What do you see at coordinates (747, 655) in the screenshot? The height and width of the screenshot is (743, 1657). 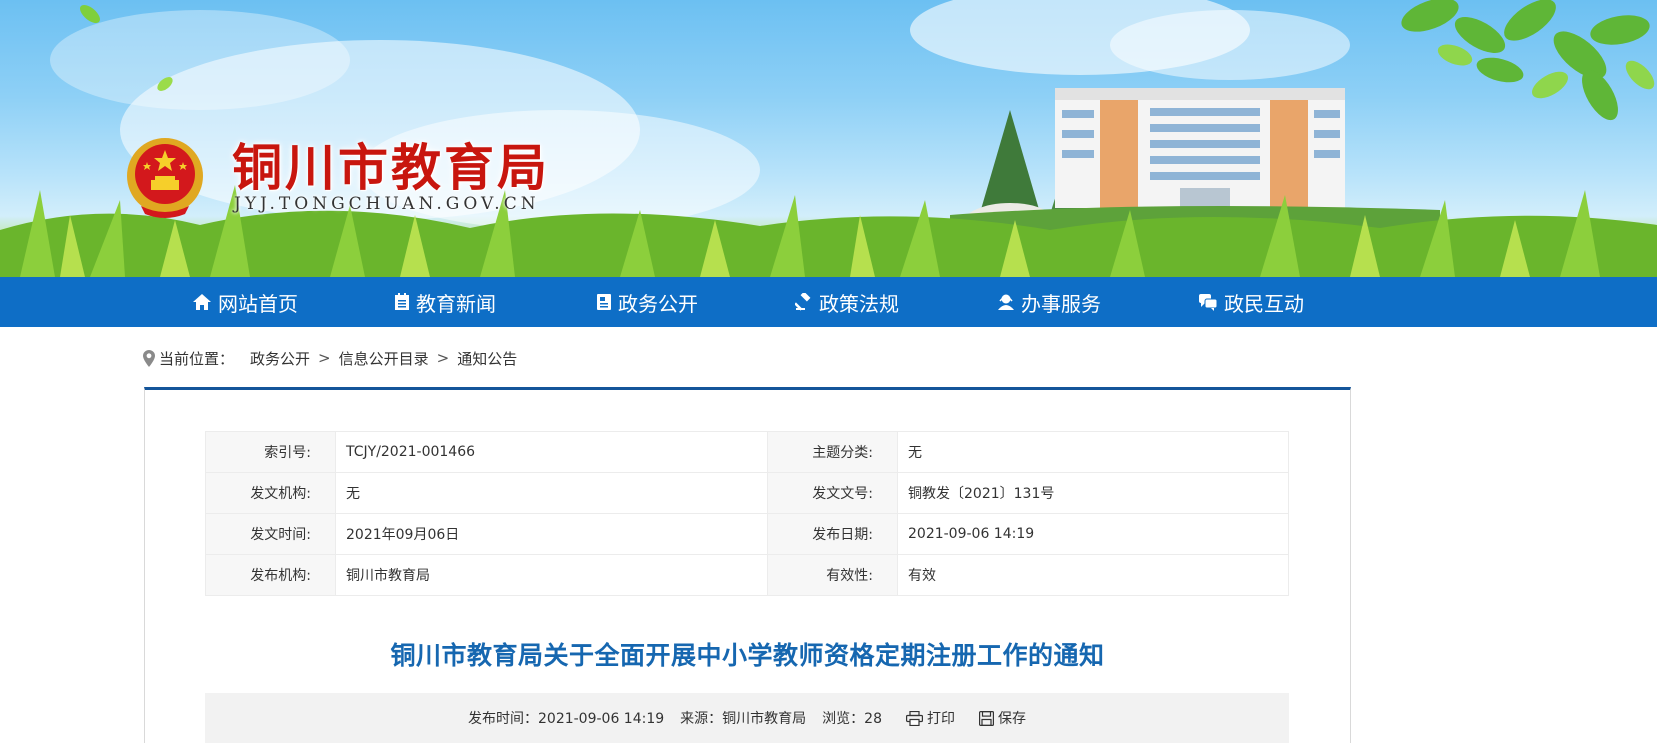 I see `article-title: 铜川市教育局关于全面开展中小学教师资格定期注册工作的通知` at bounding box center [747, 655].